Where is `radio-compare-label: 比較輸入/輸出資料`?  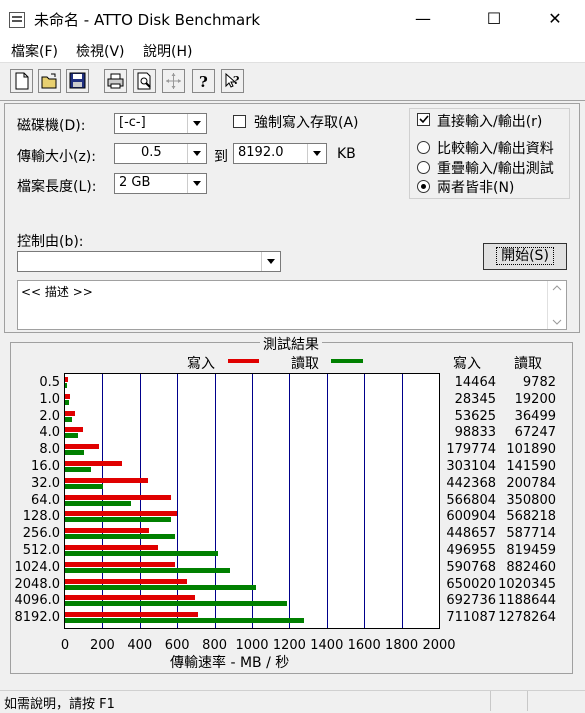
radio-compare-label: 比較輸入/輸出資料 is located at coordinates (495, 149).